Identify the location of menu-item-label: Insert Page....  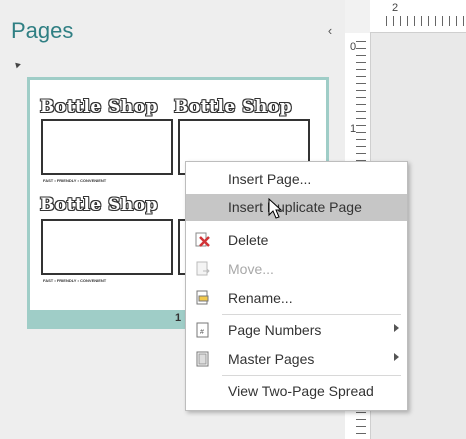
(270, 179).